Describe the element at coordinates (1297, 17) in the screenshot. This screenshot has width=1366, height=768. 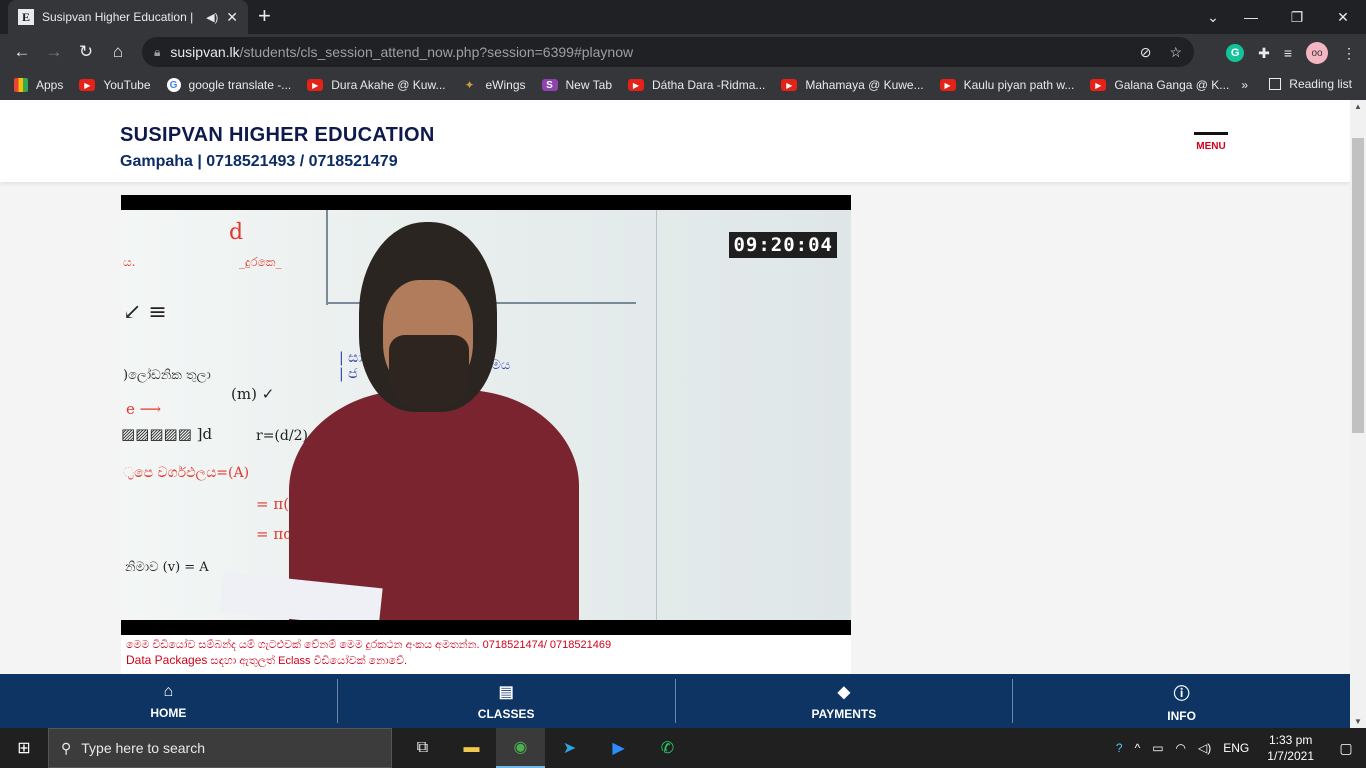
I see `restore-button: ❐` at that location.